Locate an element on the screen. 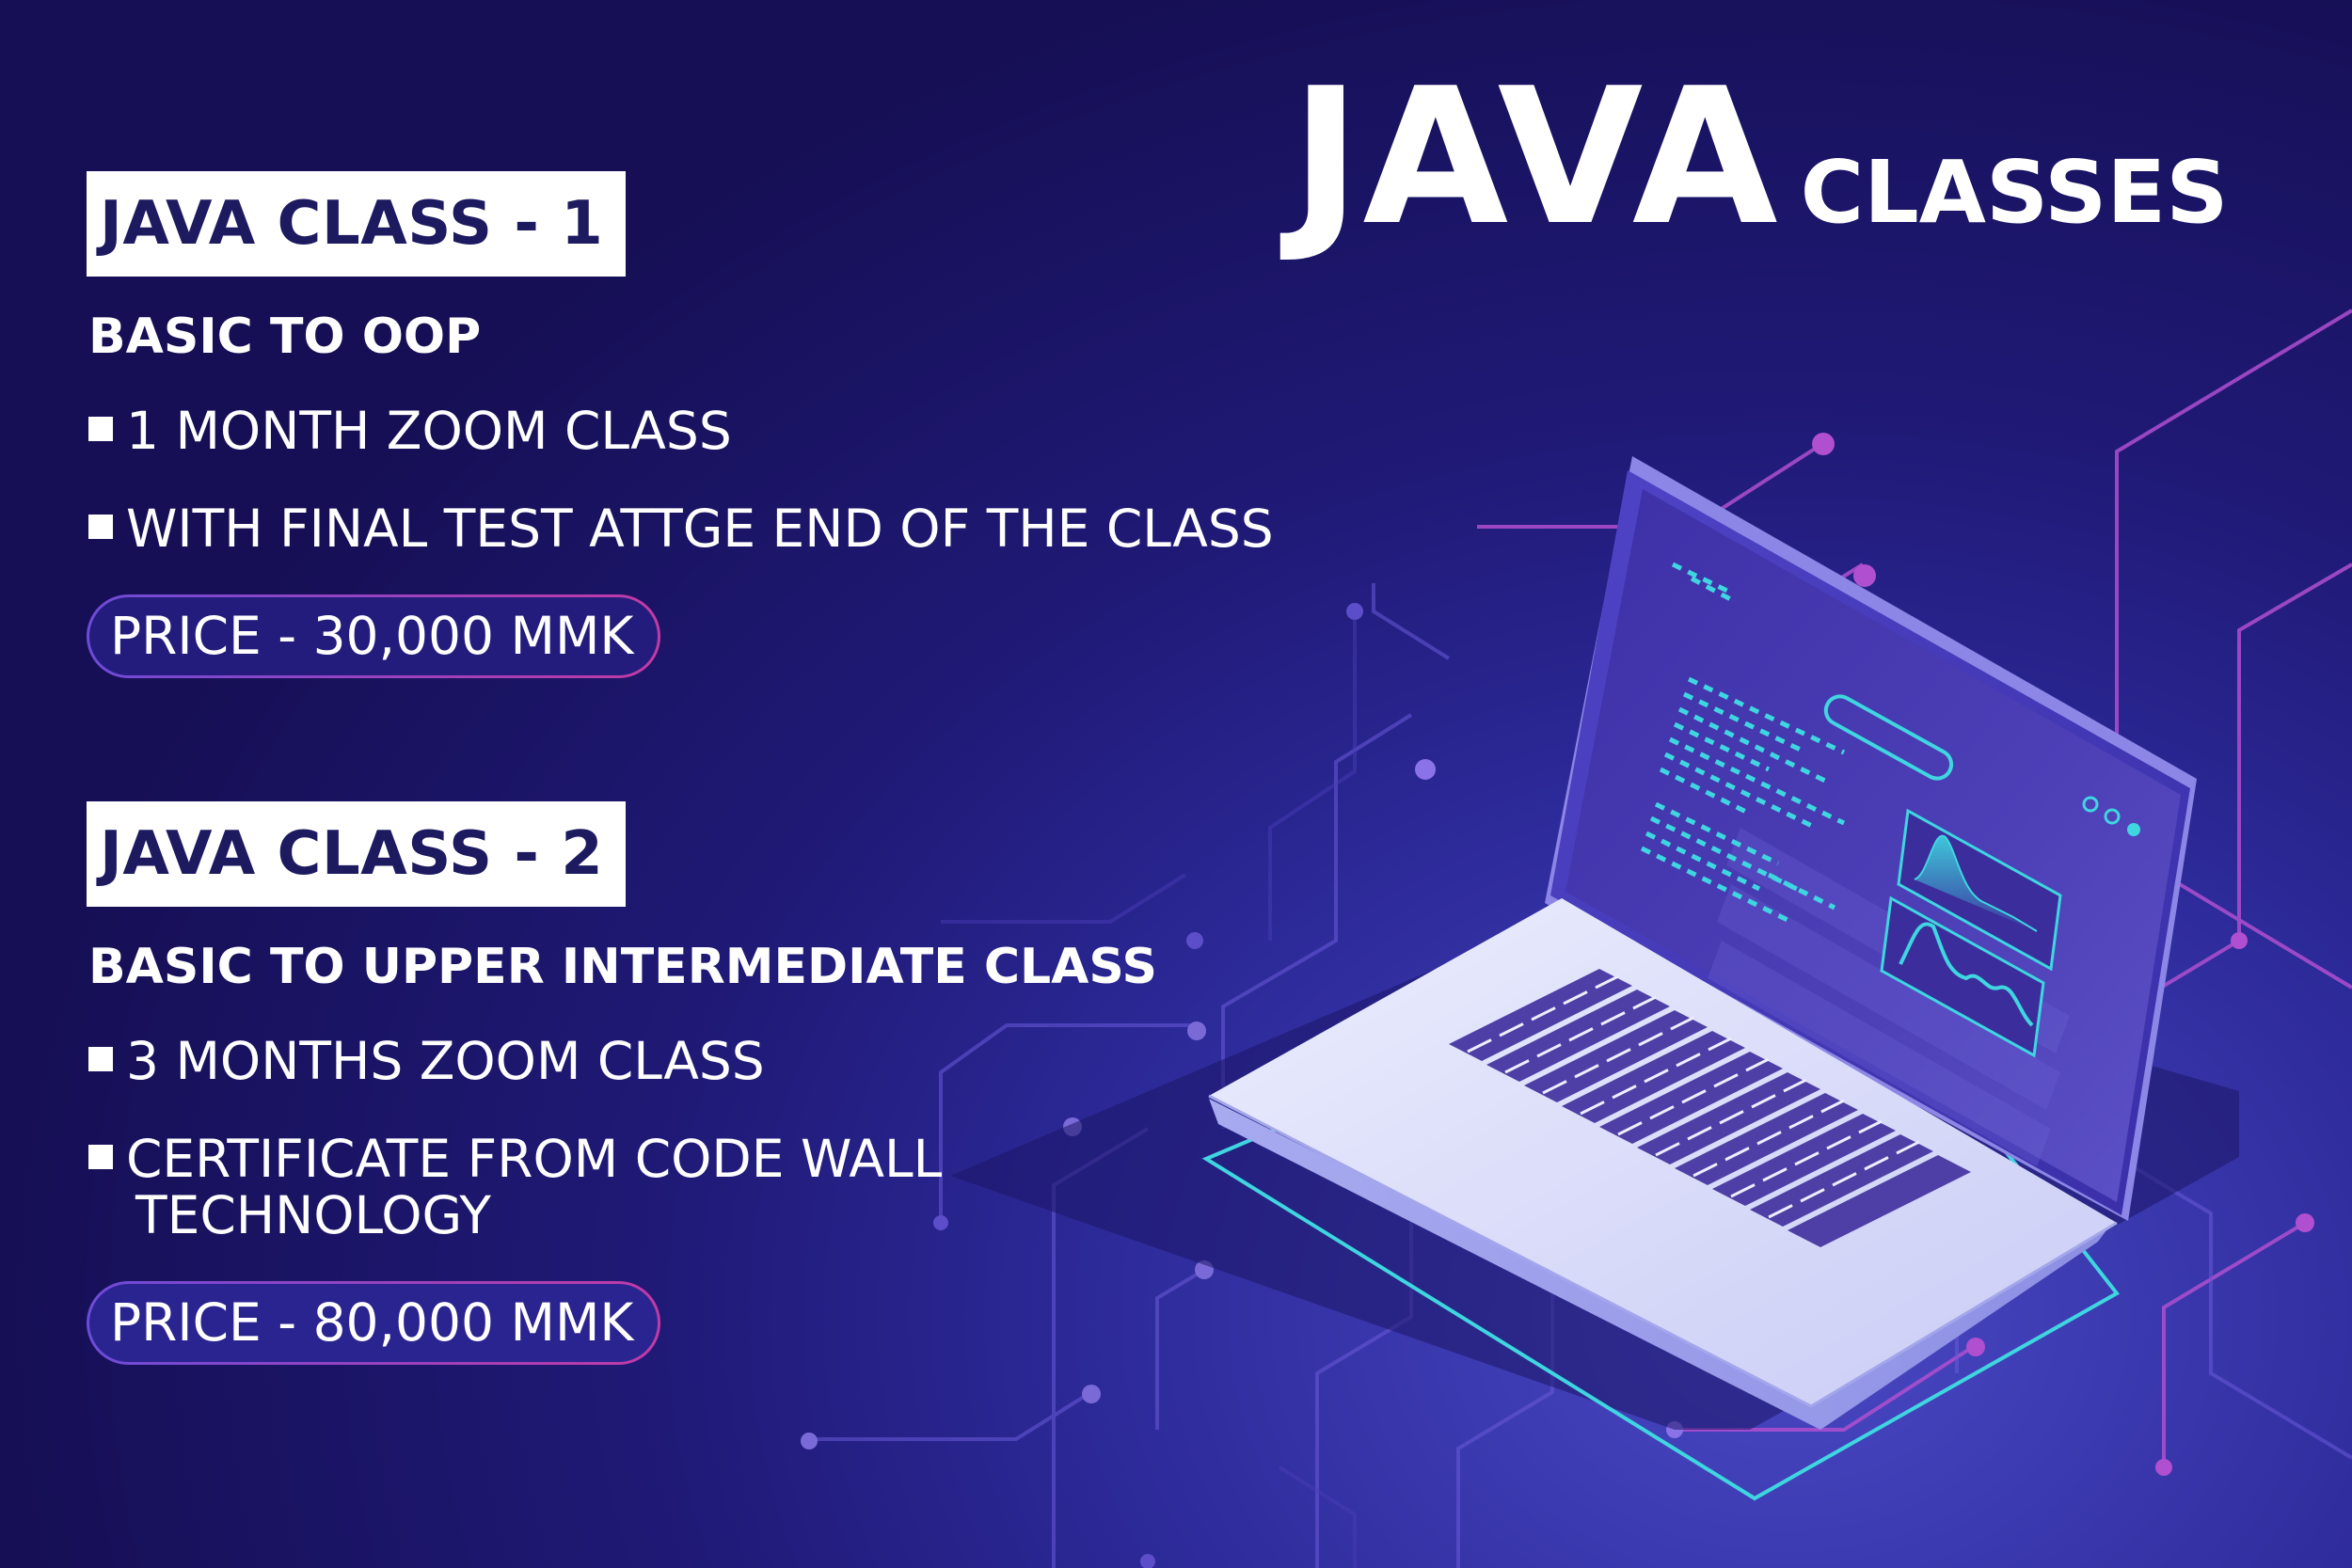  price-text: PRICE - 30,000 MMK is located at coordinates (374, 636).